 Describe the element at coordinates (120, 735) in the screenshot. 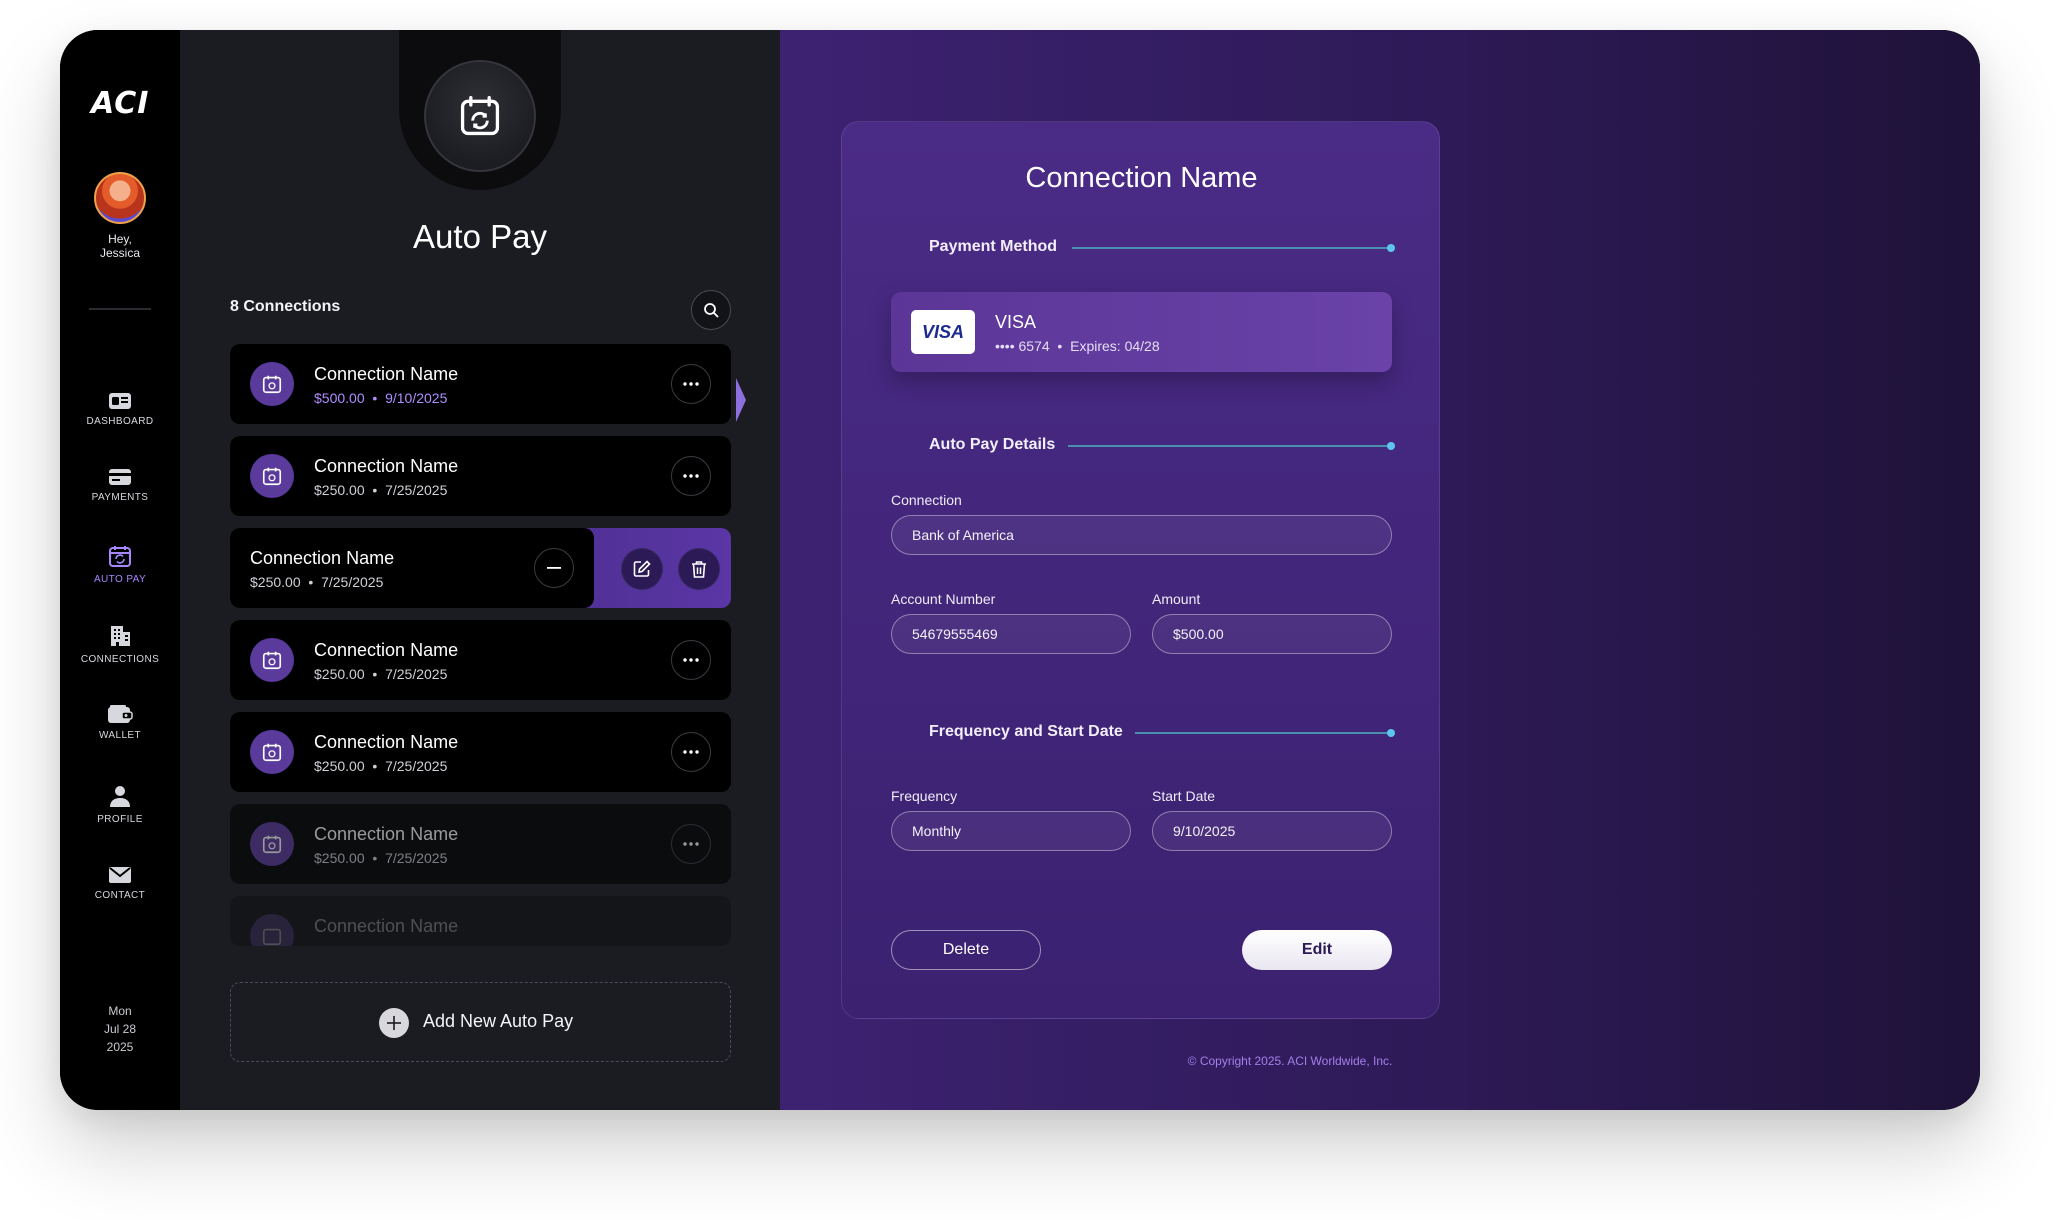

I see `nav-label-wallet: WALLET` at that location.